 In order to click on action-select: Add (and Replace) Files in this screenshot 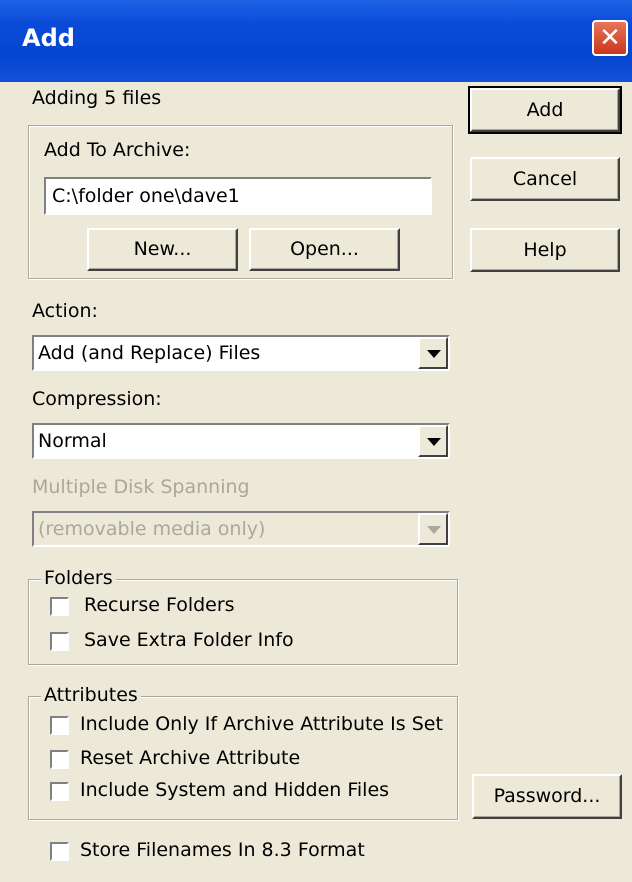, I will do `click(241, 353)`.